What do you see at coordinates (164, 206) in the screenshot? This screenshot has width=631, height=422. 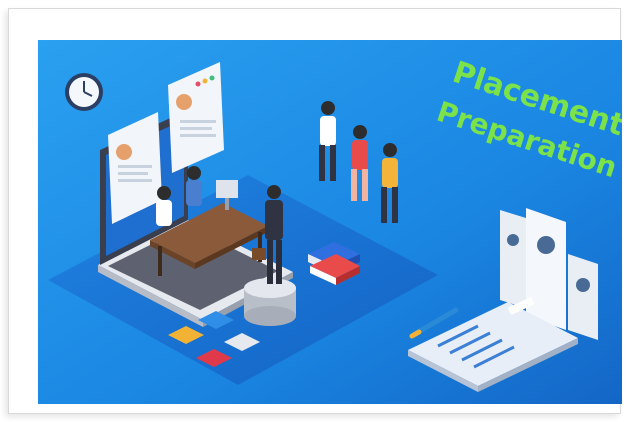 I see `interviewer-woman` at bounding box center [164, 206].